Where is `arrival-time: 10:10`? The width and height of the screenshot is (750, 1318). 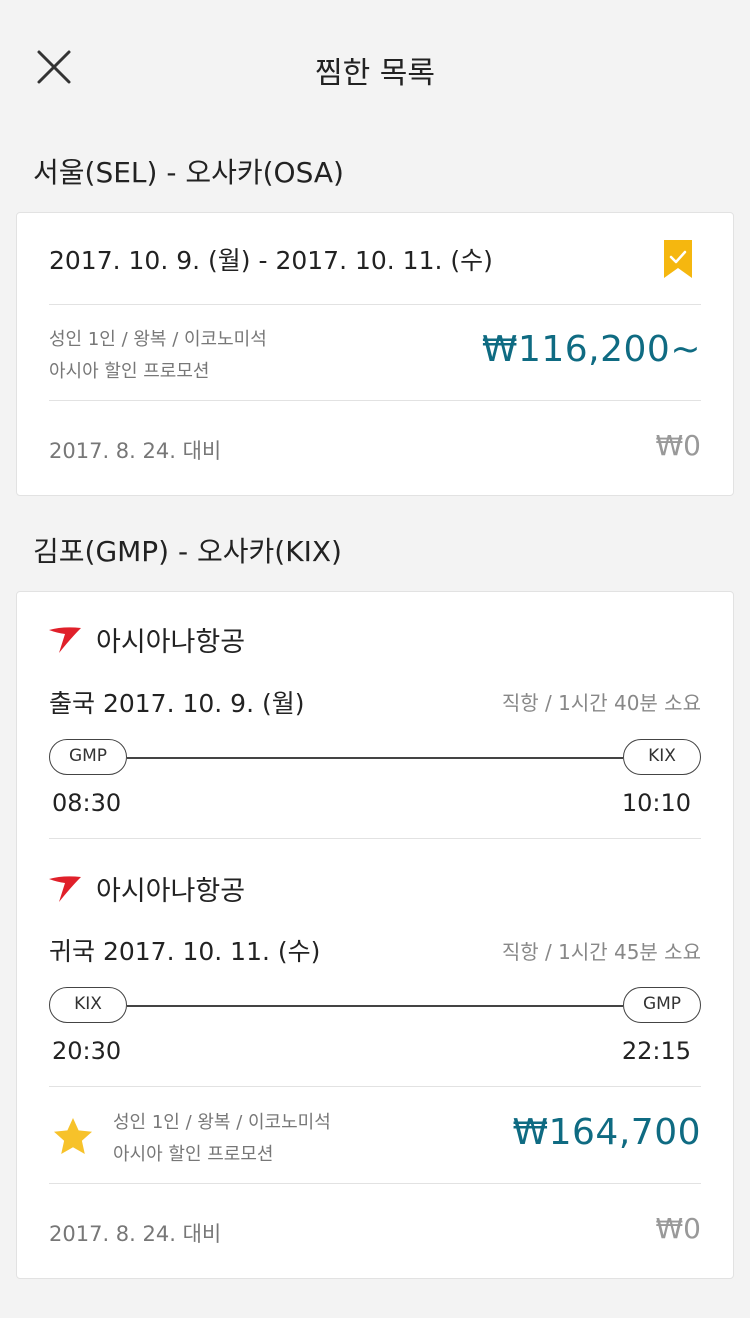 arrival-time: 10:10 is located at coordinates (656, 803).